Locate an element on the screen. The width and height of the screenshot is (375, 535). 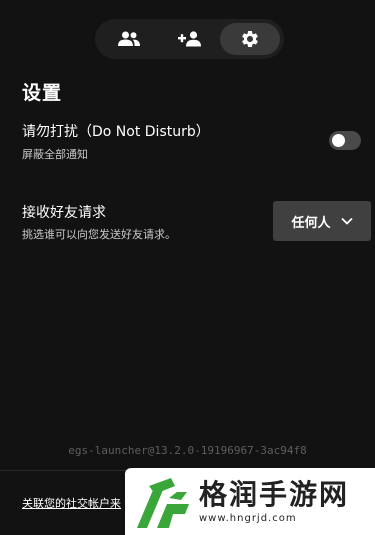
add-friend-icon is located at coordinates (189, 39).